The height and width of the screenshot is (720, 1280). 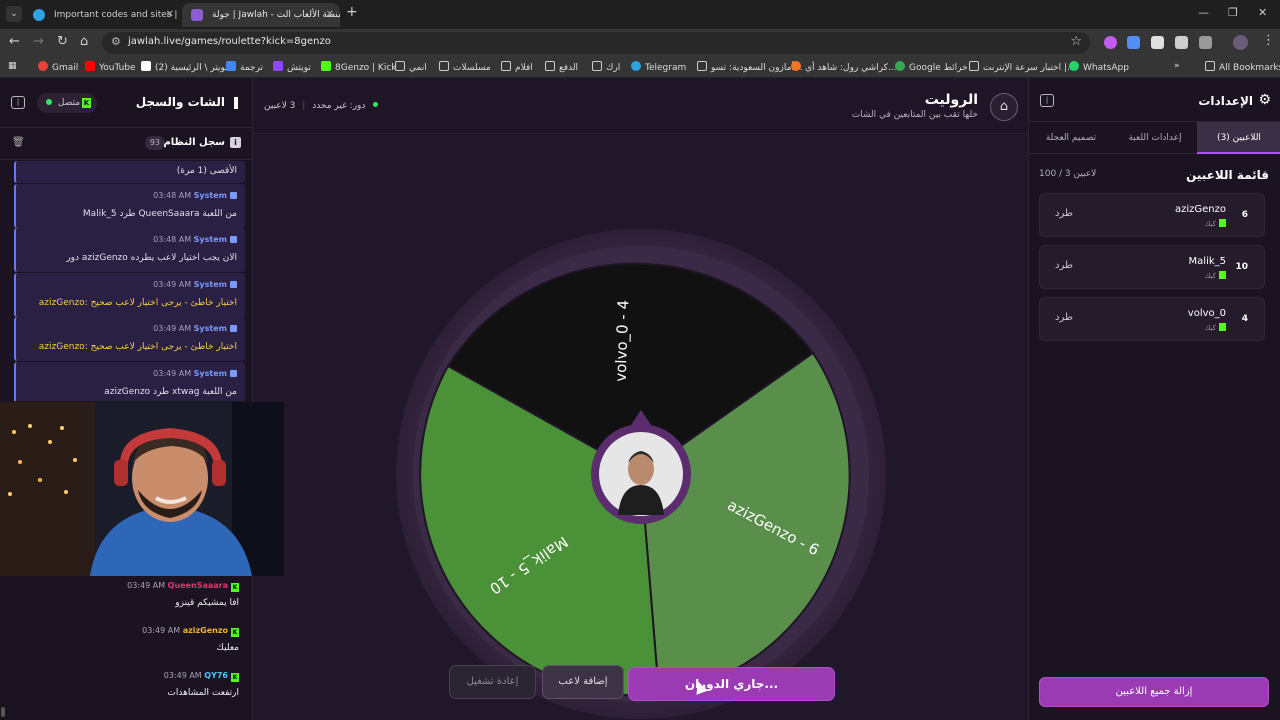 I want to click on tab-game-settings: إعدادات اللعبة, so click(x=1155, y=138).